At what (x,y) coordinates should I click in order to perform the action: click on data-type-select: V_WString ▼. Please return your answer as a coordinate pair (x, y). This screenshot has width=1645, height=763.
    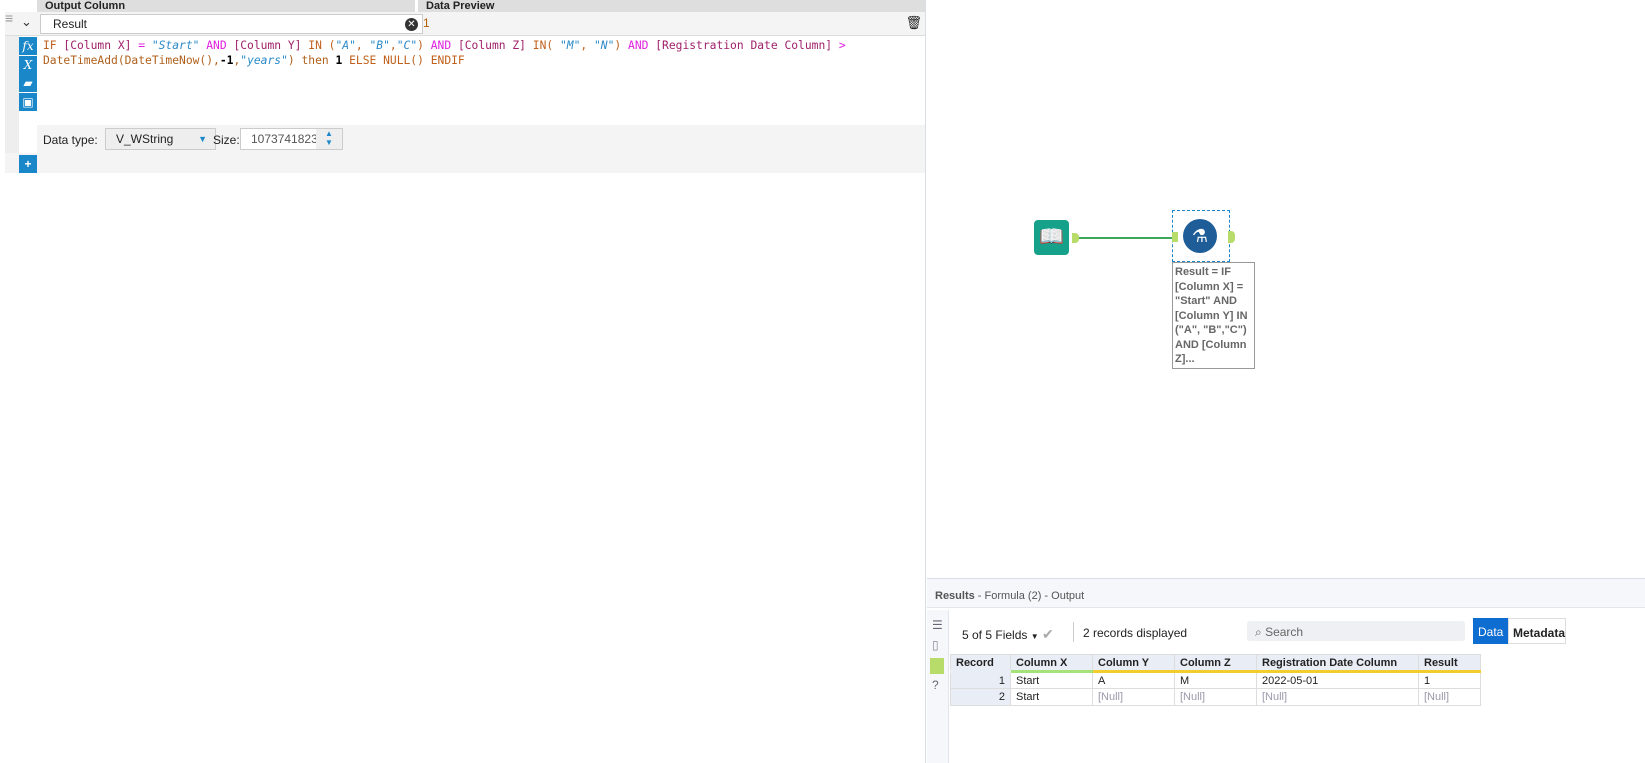
    Looking at the image, I should click on (160, 139).